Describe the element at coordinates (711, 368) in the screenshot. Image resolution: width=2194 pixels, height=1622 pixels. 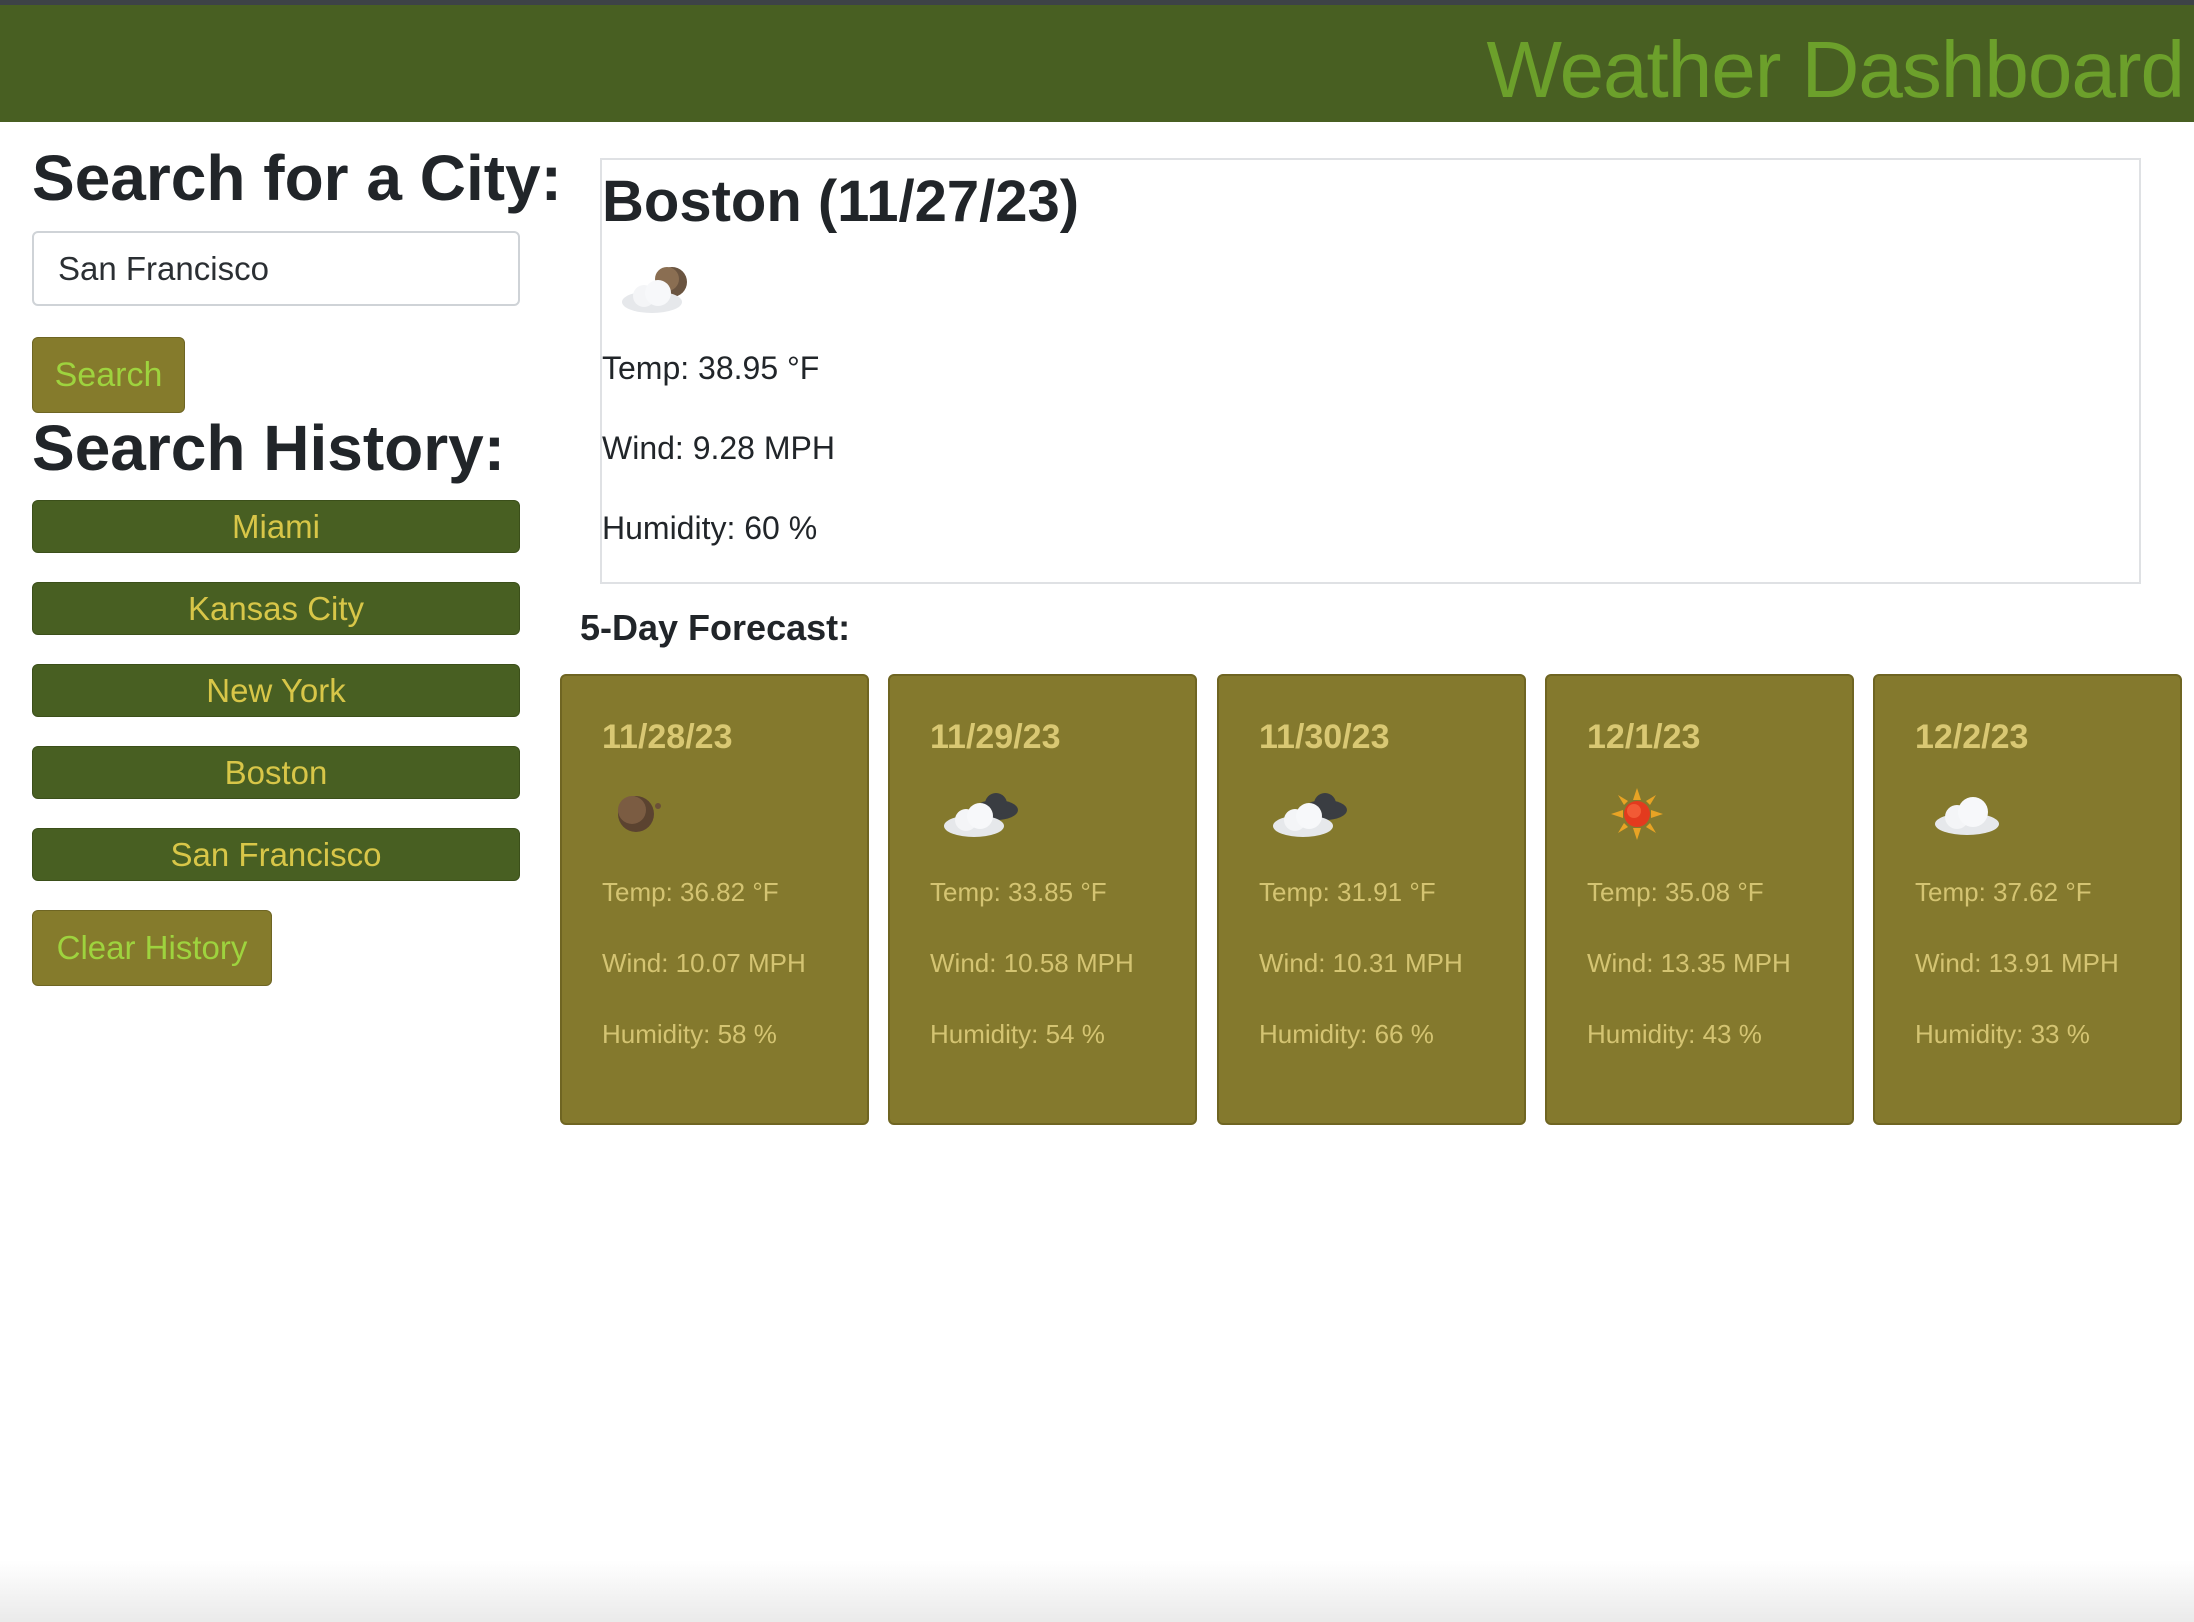
I see `current-temp: Temp: 38.95 °F` at that location.